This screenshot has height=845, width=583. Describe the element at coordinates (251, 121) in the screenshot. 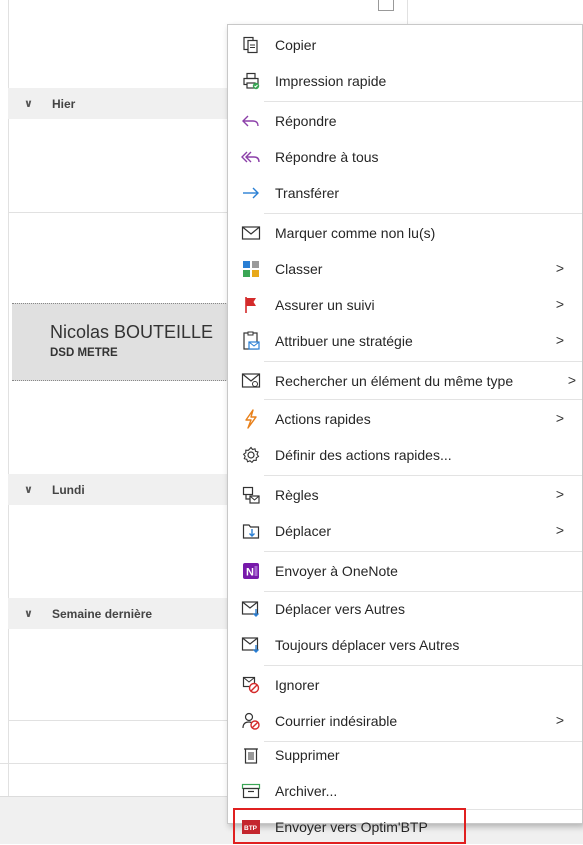

I see `reply-icon` at that location.